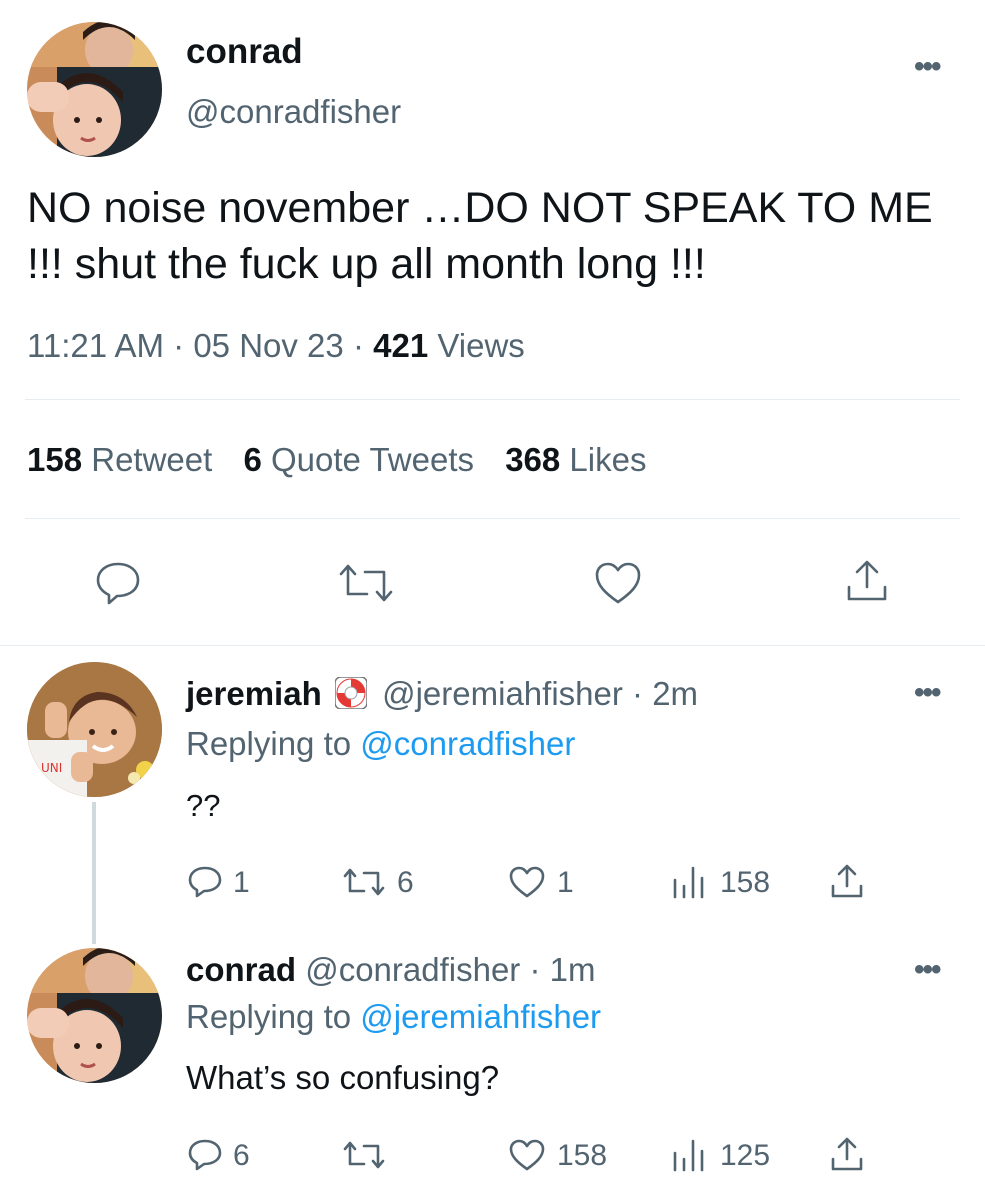 Image resolution: width=985 pixels, height=1200 pixels. What do you see at coordinates (51, 768) in the screenshot?
I see `svg-text: UNI` at bounding box center [51, 768].